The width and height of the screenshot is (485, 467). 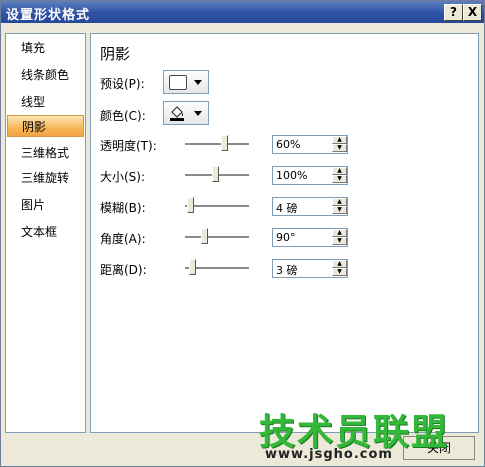 What do you see at coordinates (34, 127) in the screenshot?
I see `sidebar-item-label: 阴影` at bounding box center [34, 127].